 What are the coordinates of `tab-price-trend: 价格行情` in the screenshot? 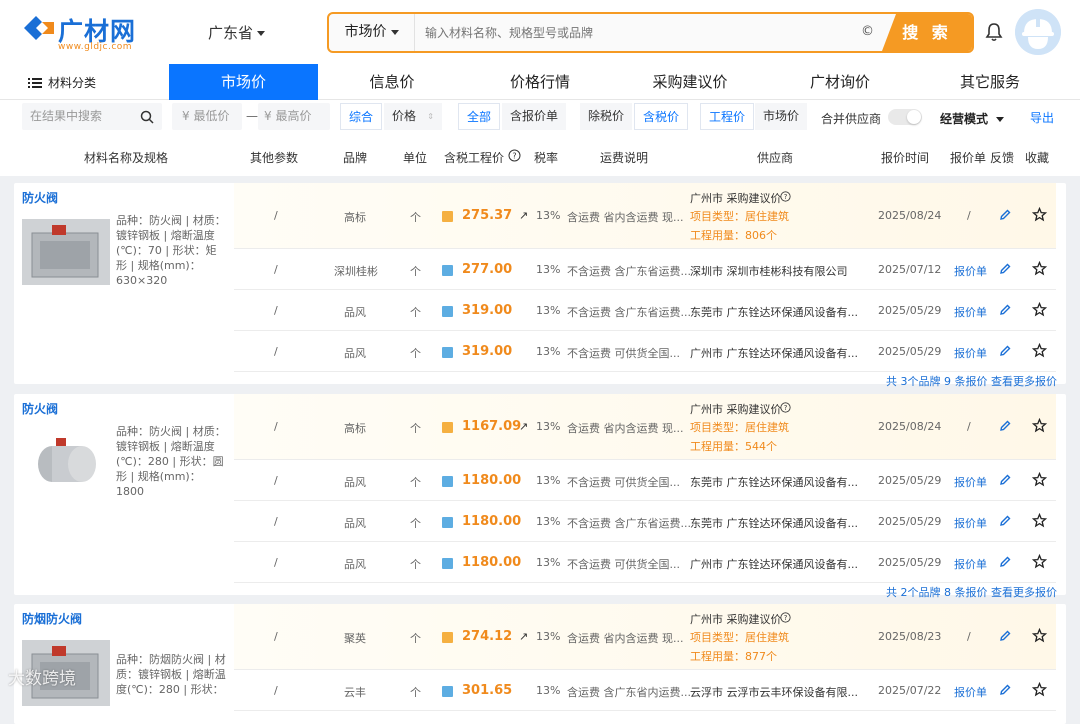 It's located at (540, 82).